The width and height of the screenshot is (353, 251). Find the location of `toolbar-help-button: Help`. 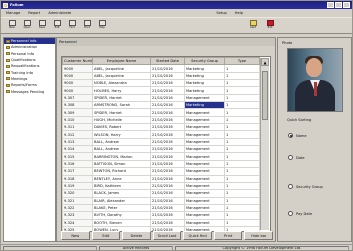

toolbar-help-button: Help is located at coordinates (102, 26).